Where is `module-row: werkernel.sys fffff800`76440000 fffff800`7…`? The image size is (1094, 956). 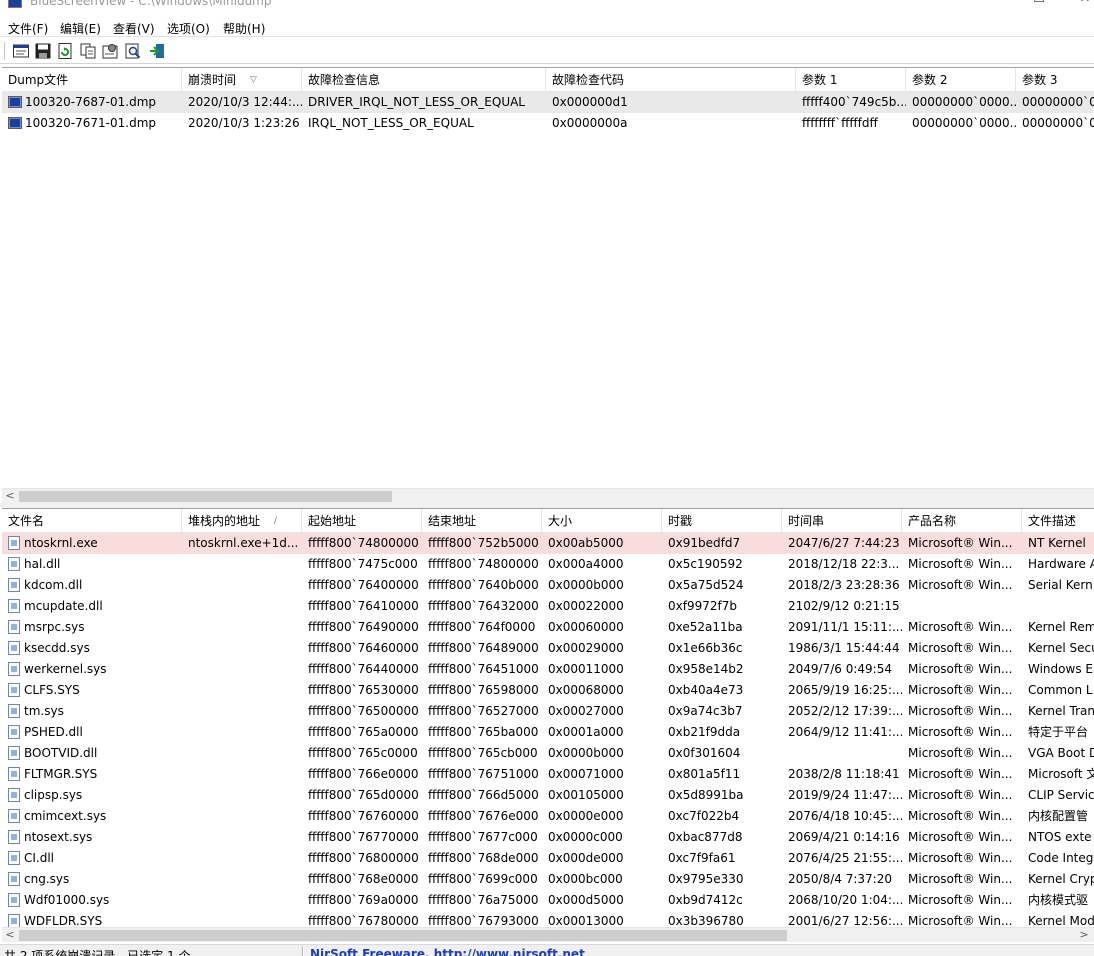 module-row: werkernel.sys fffff800`76440000 fffff800`7… is located at coordinates (548, 669).